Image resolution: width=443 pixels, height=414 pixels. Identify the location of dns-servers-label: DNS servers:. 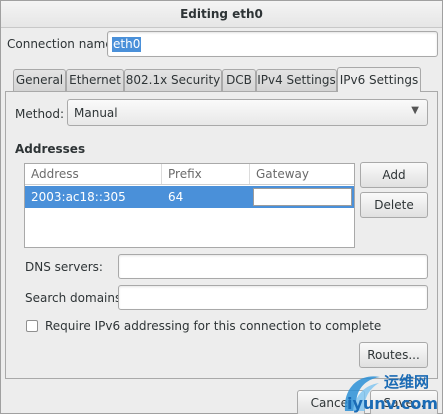
(64, 267).